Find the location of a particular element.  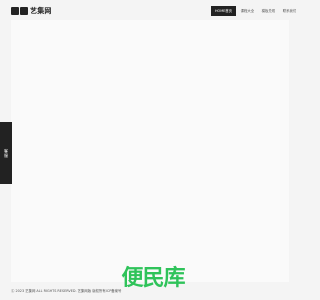

nav-item-home: HOME首页 is located at coordinates (224, 11).